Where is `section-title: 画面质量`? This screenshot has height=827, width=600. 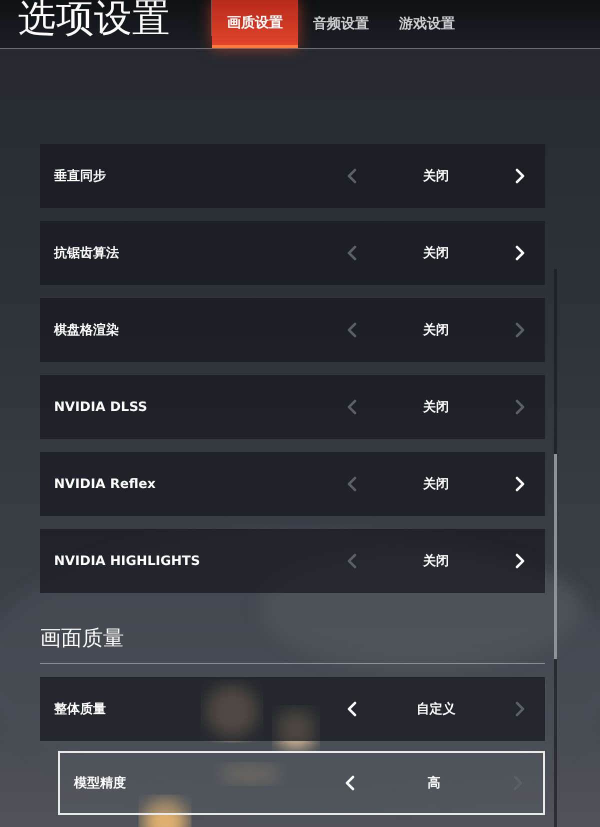 section-title: 画面质量 is located at coordinates (82, 638).